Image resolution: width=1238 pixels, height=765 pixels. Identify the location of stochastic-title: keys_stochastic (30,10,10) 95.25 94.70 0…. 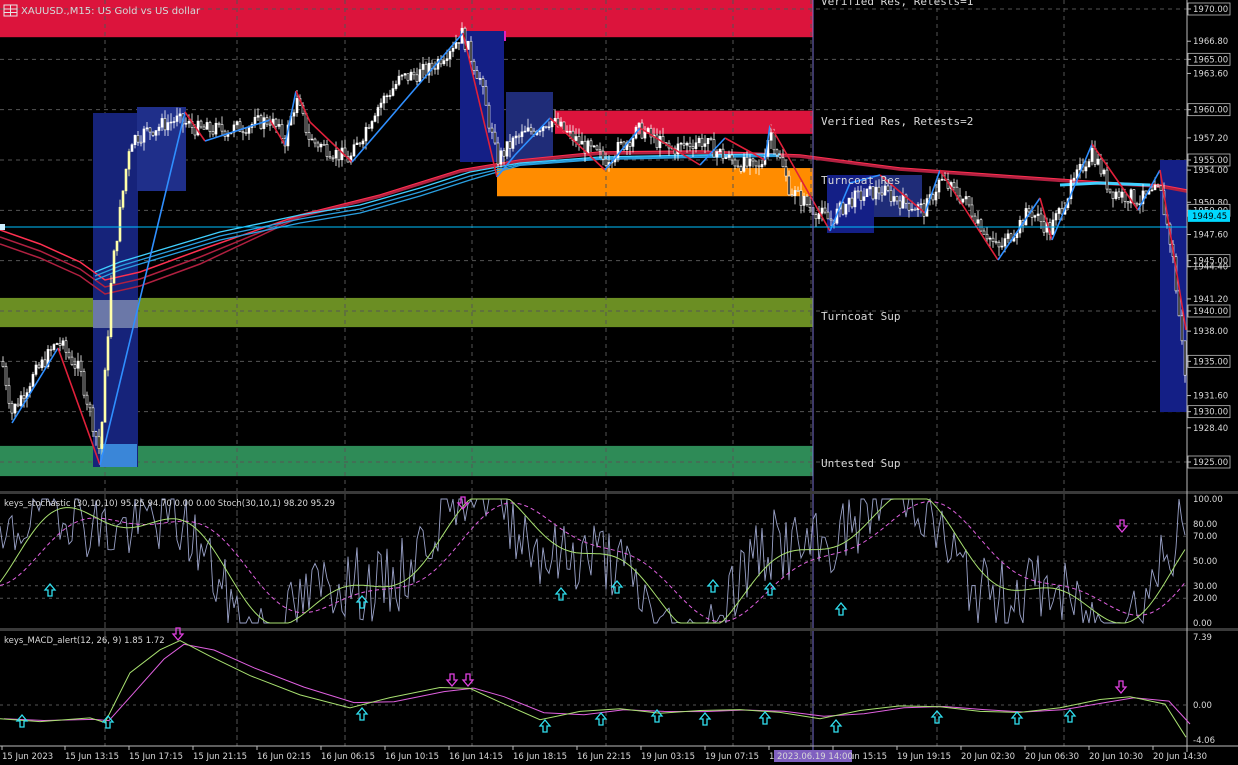
(169, 504).